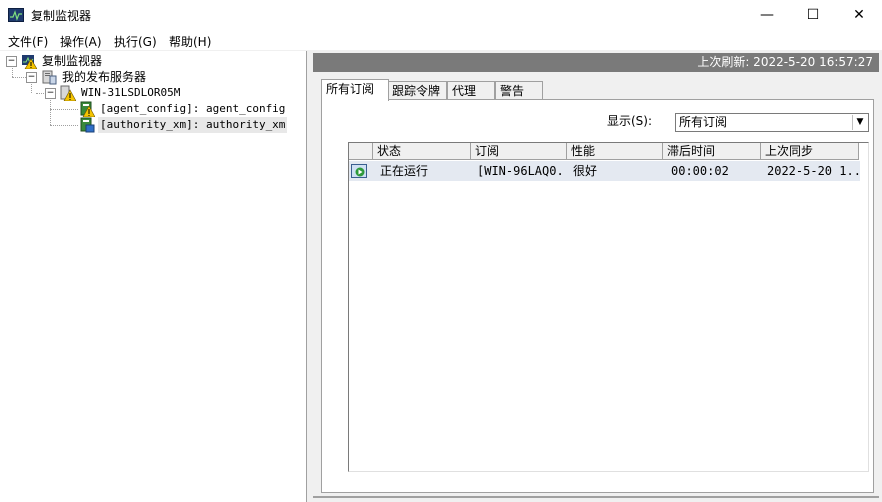  I want to click on show-filter-value: 所有订阅, so click(703, 122).